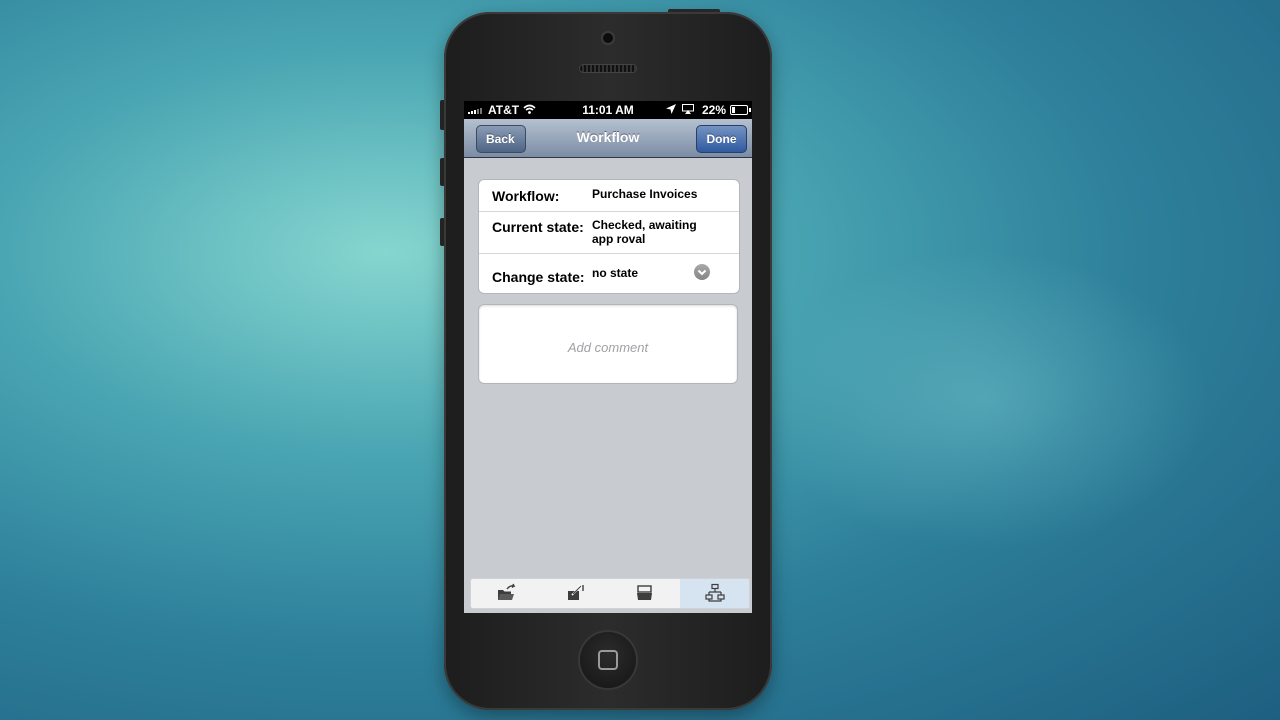 Image resolution: width=1280 pixels, height=720 pixels. What do you see at coordinates (985, 400) in the screenshot?
I see `background-glow` at bounding box center [985, 400].